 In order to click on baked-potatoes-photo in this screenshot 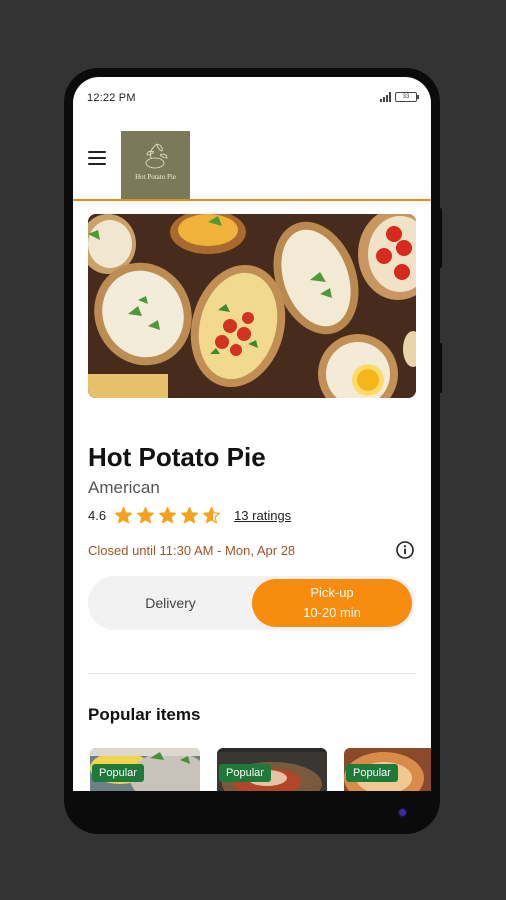, I will do `click(252, 306)`.